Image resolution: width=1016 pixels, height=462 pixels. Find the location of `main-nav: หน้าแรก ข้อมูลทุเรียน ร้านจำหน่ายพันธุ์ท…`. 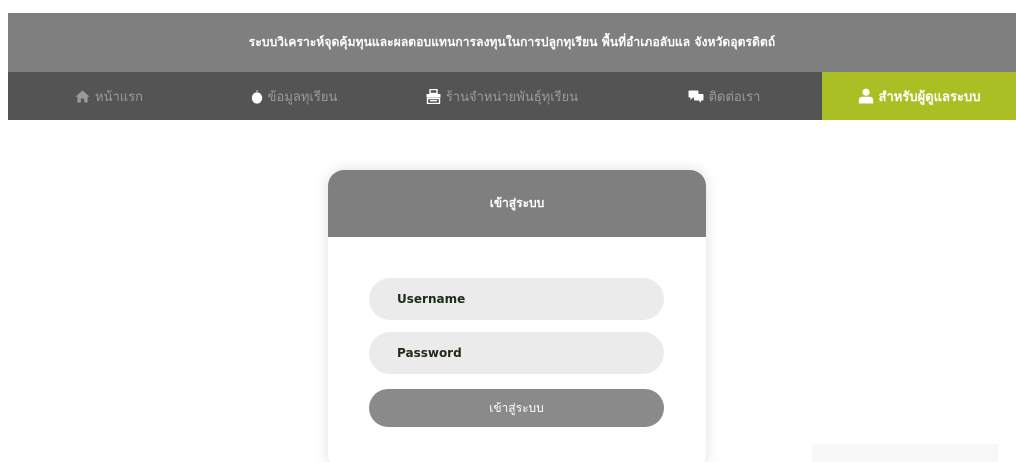

main-nav: หน้าแรก ข้อมูลทุเรียน ร้านจำหน่ายพันธุ์ท… is located at coordinates (512, 96).